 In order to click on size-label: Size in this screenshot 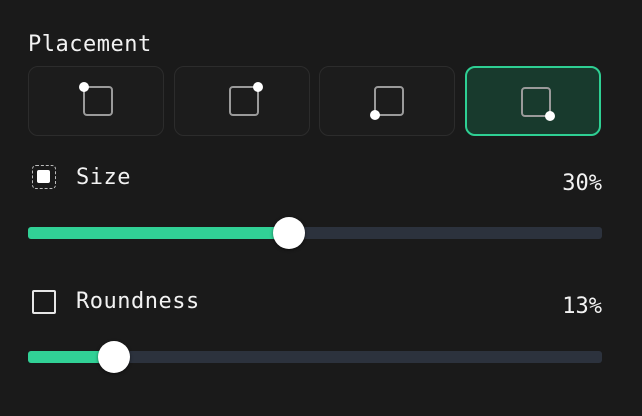, I will do `click(103, 177)`.